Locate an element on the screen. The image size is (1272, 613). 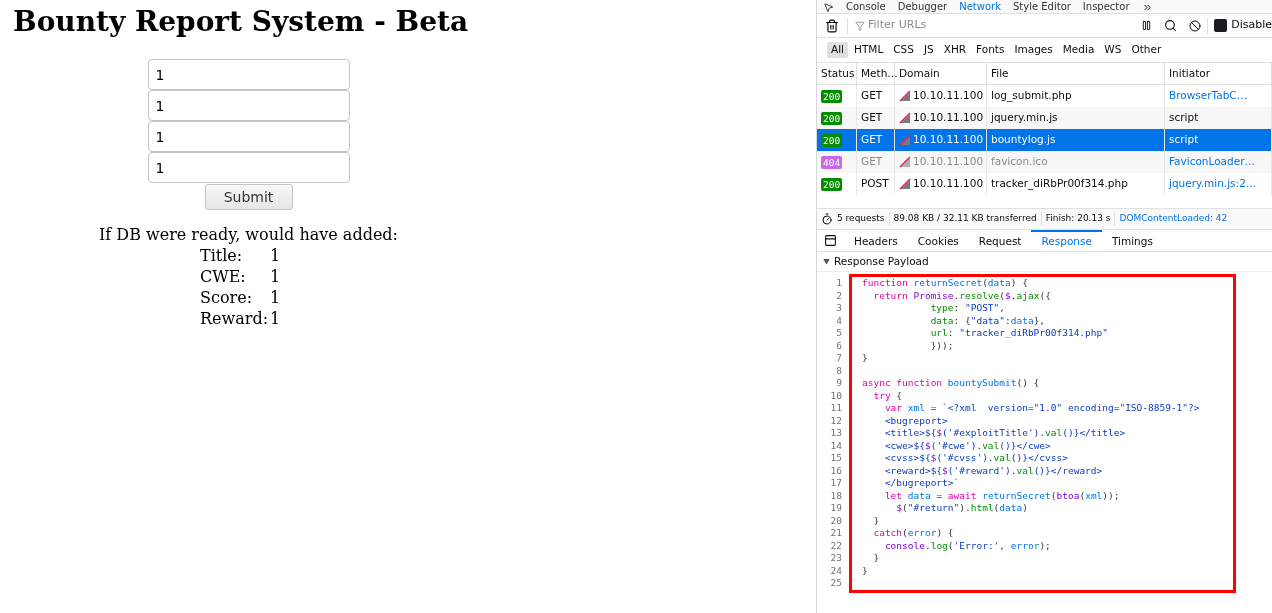
devtools-tab: Console is located at coordinates (866, 7).